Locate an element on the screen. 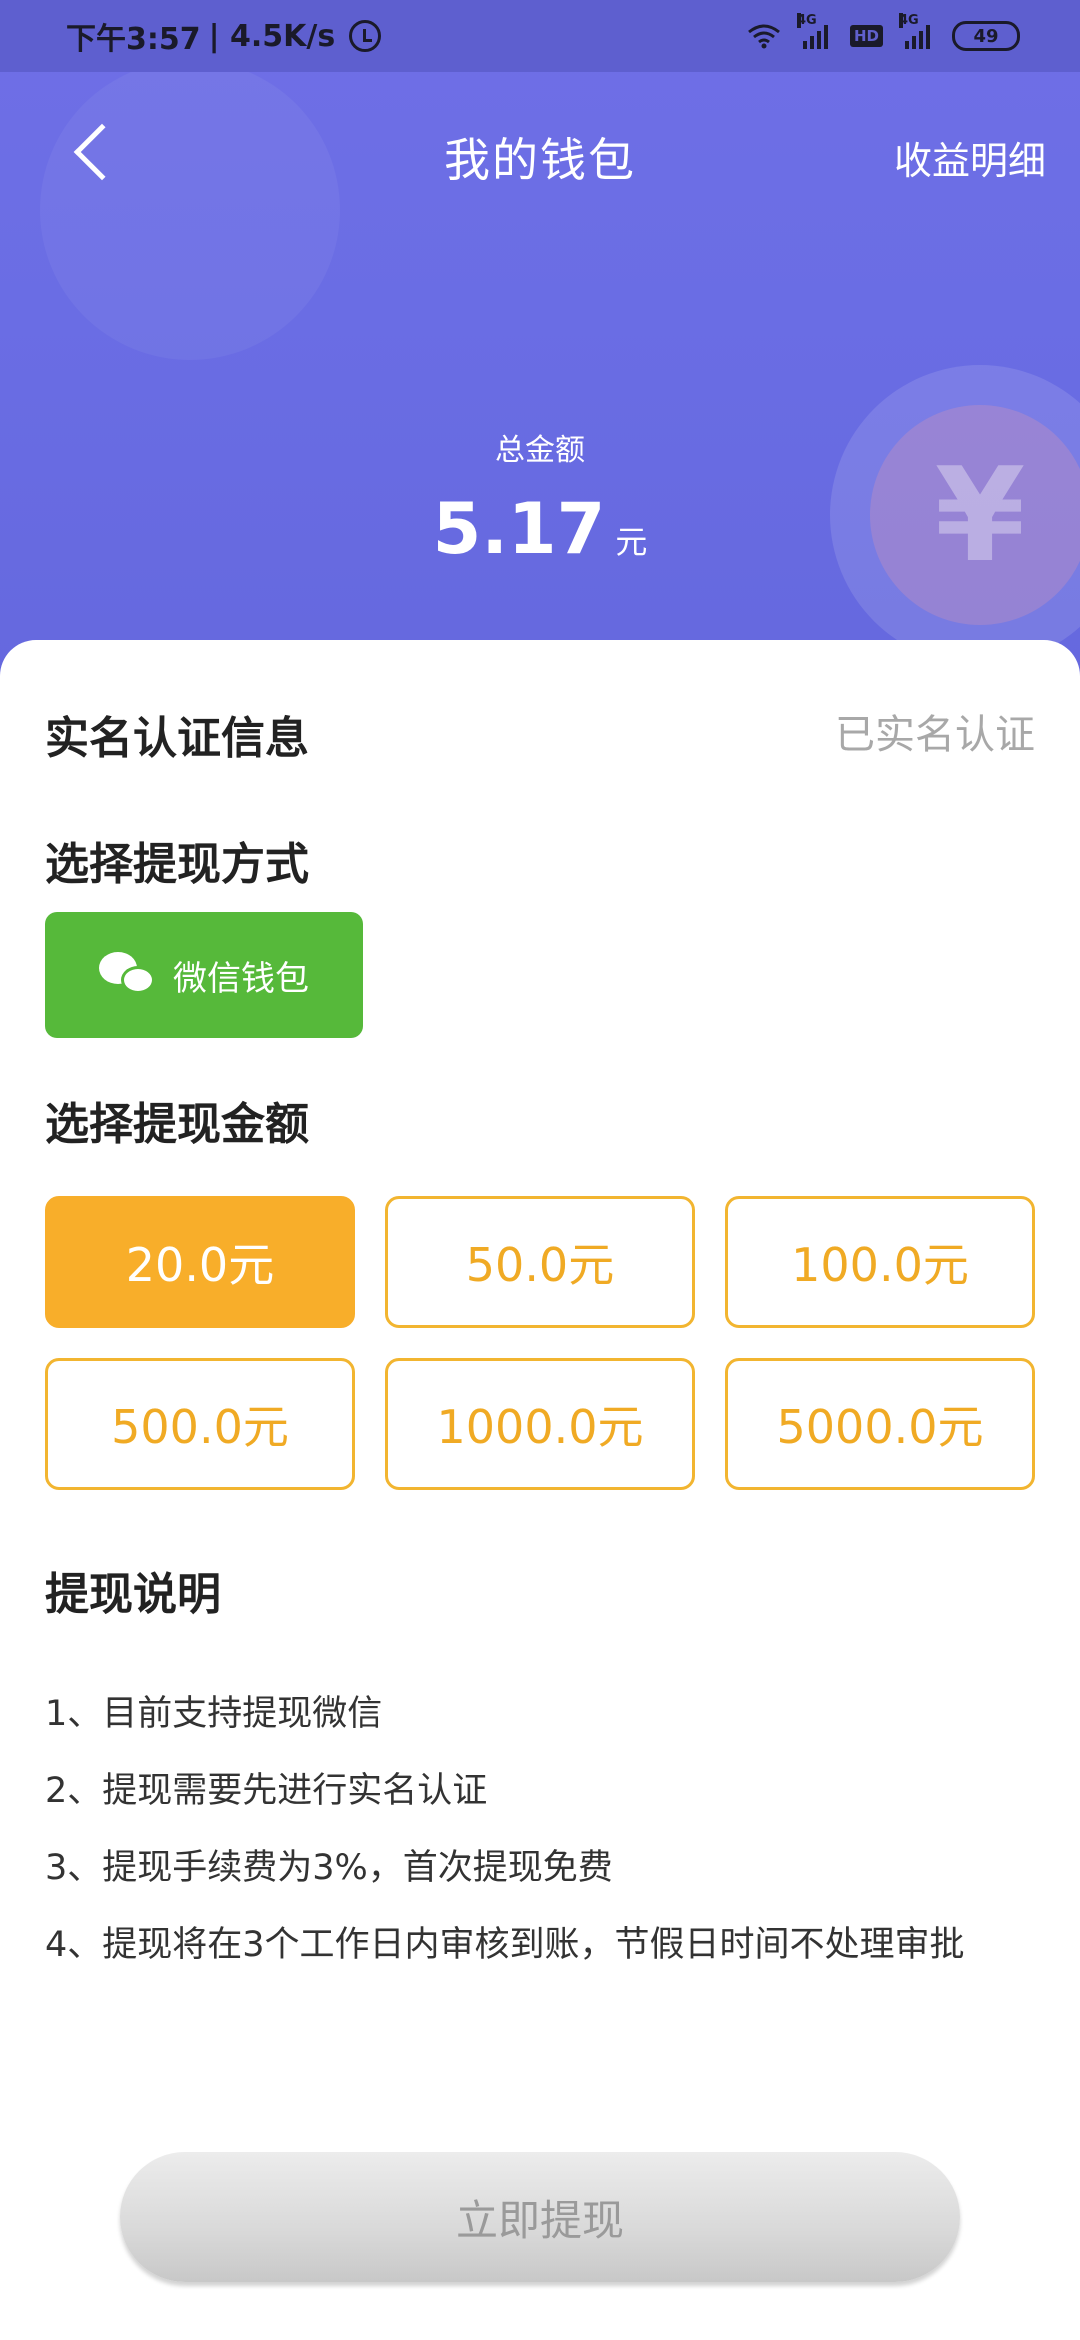 The height and width of the screenshot is (2340, 1080). total-amount: 5.17 元 is located at coordinates (540, 529).